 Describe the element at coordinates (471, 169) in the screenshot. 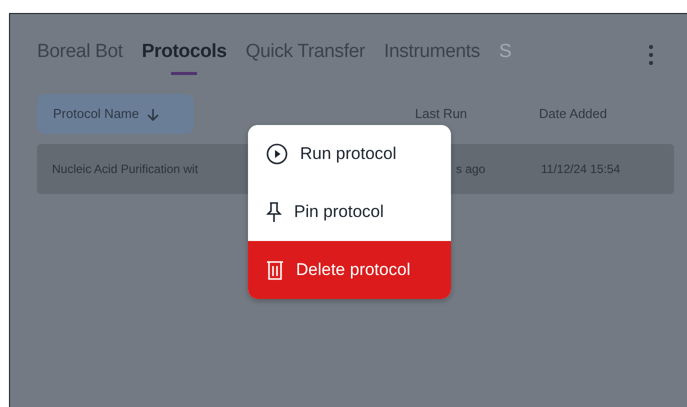

I see `table-cell-text: s ago` at that location.